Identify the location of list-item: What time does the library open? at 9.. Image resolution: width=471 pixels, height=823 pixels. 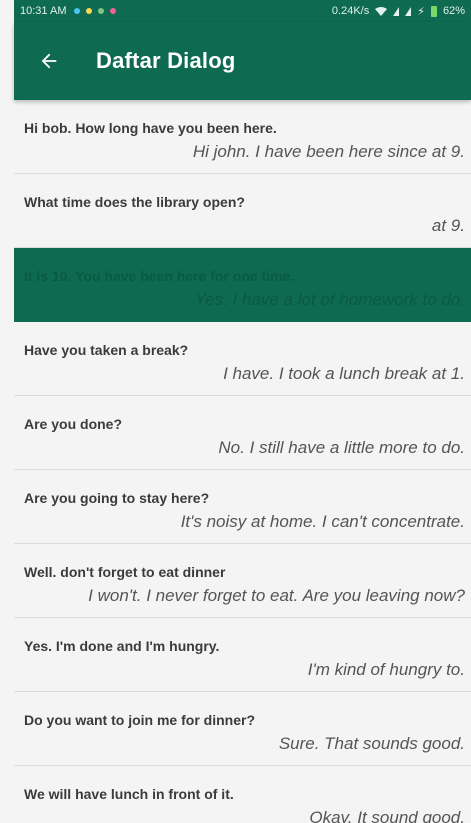
(242, 211).